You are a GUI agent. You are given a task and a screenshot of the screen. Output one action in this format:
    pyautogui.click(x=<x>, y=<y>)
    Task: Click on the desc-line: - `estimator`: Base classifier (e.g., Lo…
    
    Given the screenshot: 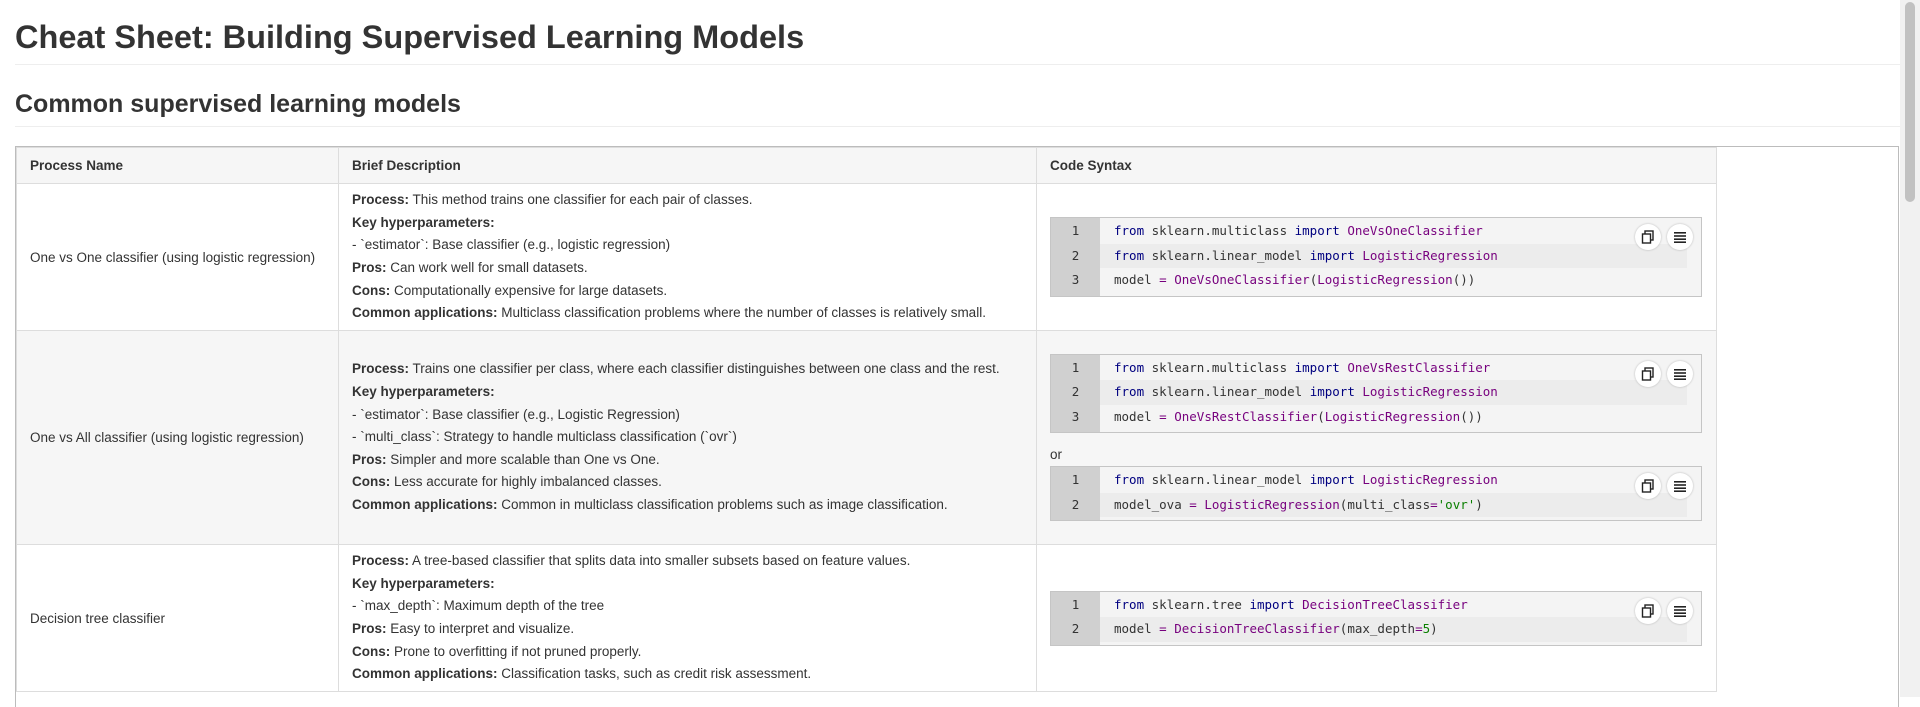 What is the action you would take?
    pyautogui.click(x=687, y=415)
    